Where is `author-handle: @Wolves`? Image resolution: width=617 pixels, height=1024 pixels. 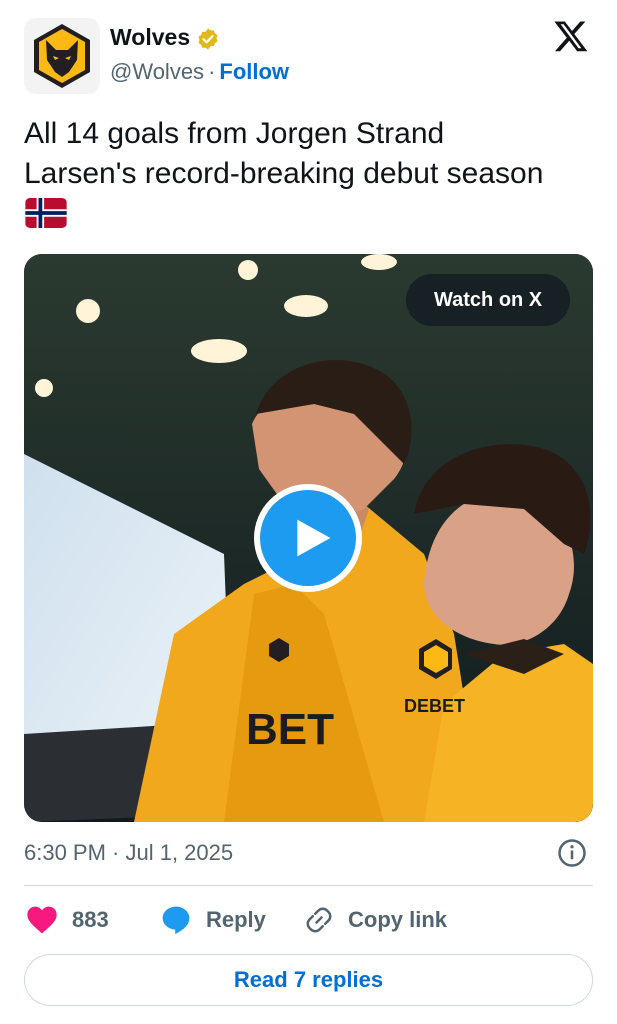 author-handle: @Wolves is located at coordinates (157, 71).